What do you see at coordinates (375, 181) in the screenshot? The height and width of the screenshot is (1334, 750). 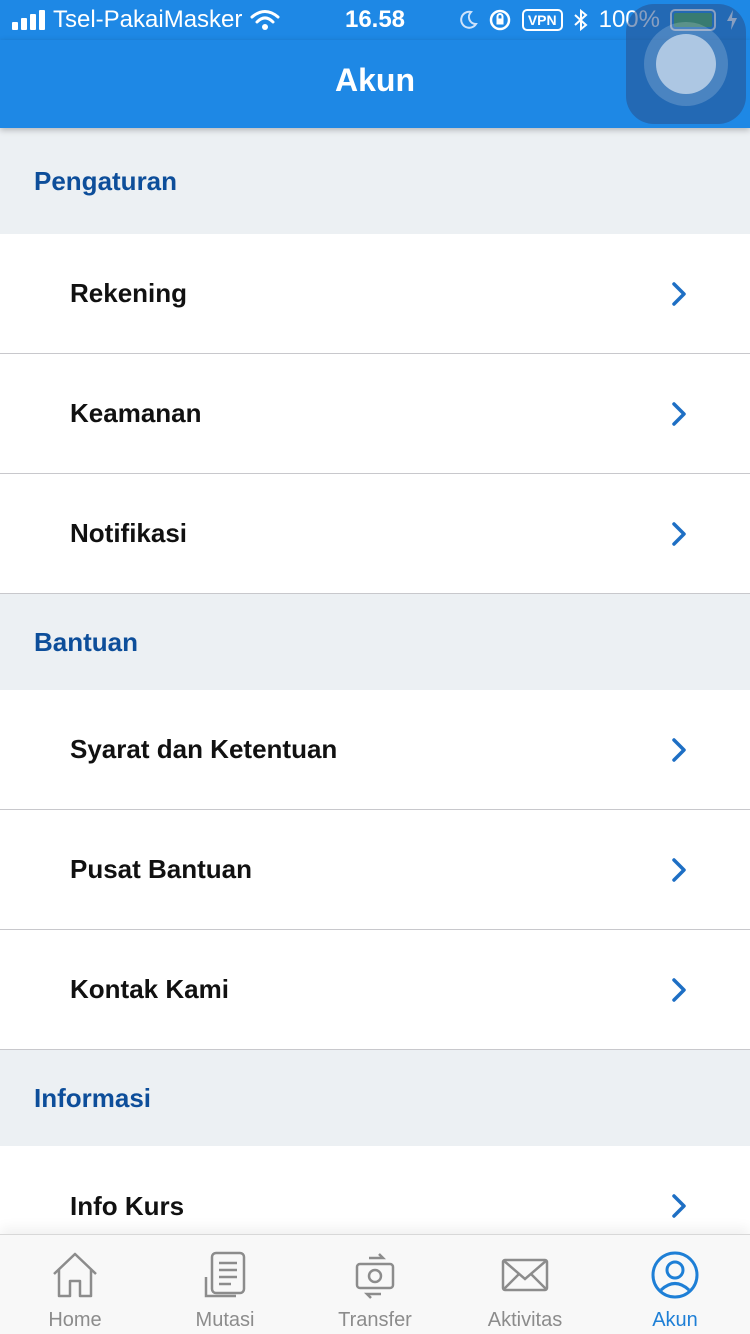 I see `section-header-pengaturan: Pengaturan` at bounding box center [375, 181].